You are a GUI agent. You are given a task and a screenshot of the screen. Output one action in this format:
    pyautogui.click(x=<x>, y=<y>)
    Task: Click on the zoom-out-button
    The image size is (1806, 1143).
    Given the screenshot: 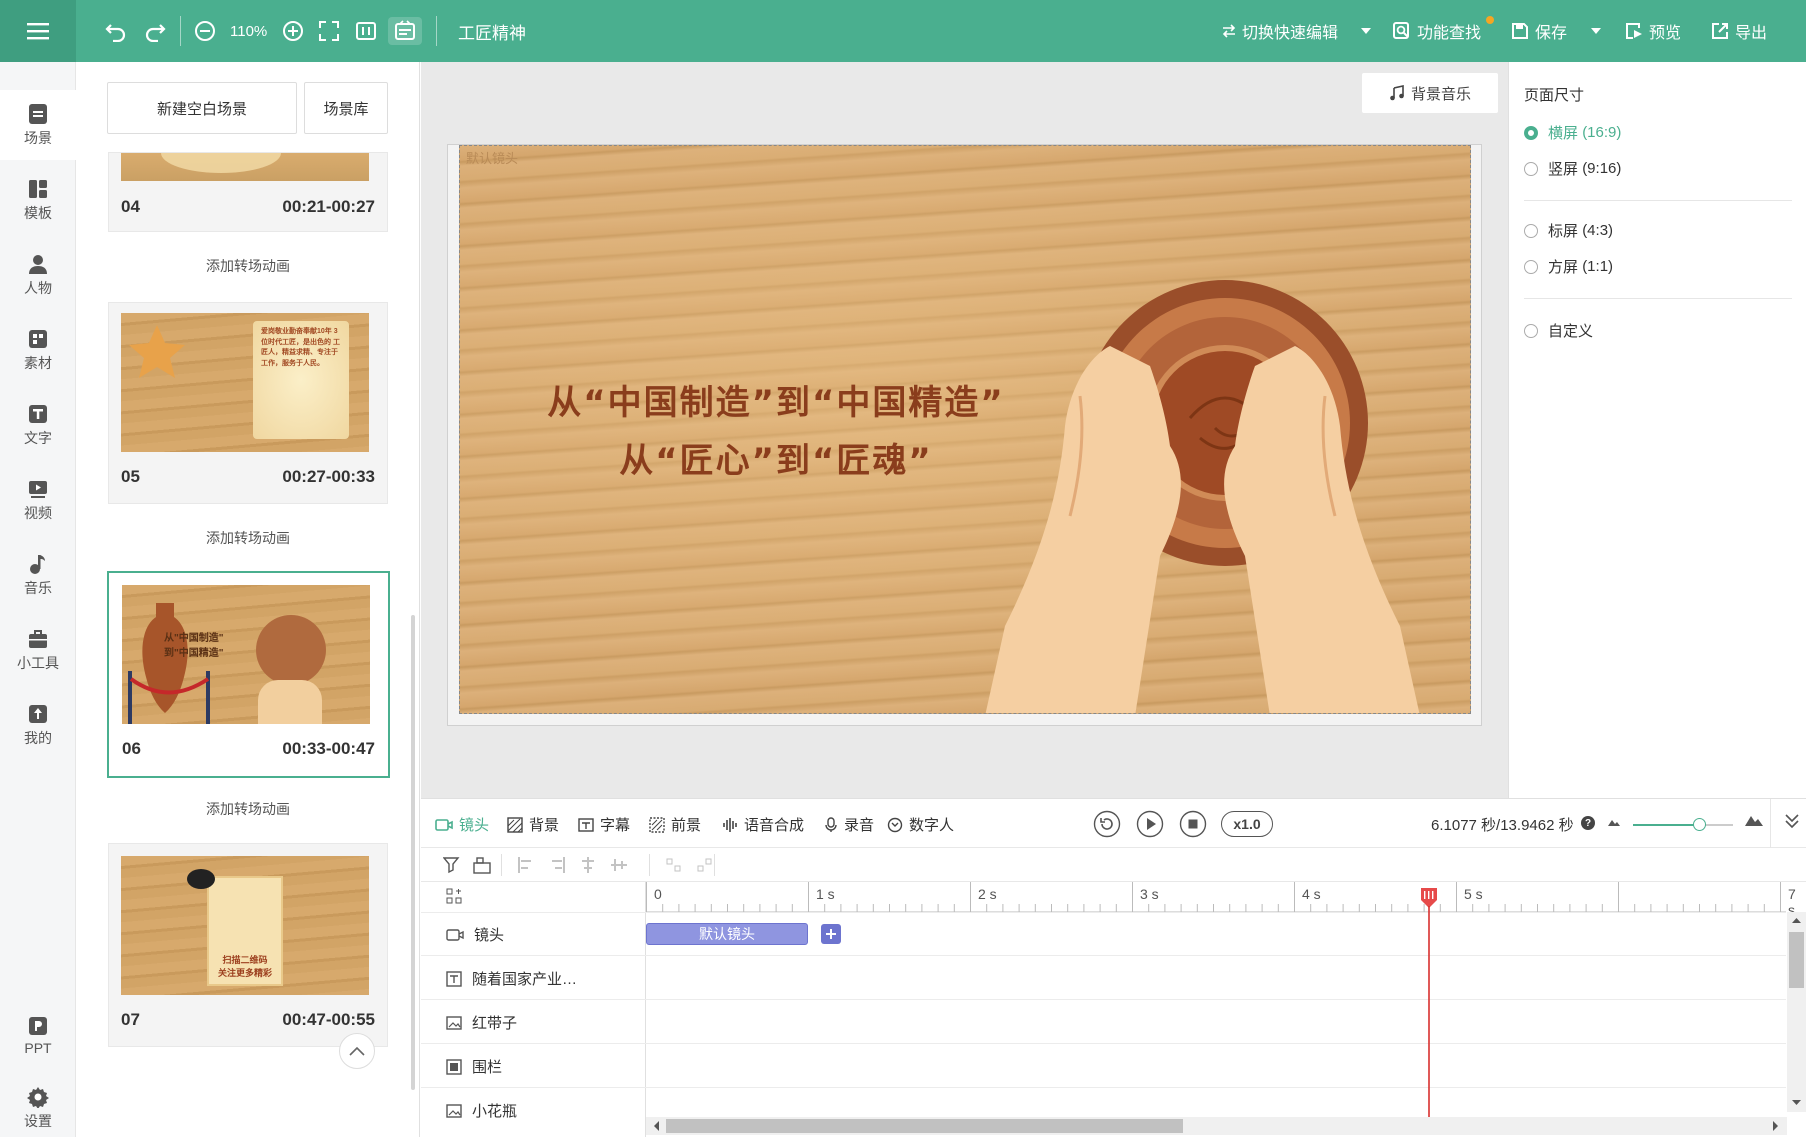 What is the action you would take?
    pyautogui.click(x=205, y=31)
    